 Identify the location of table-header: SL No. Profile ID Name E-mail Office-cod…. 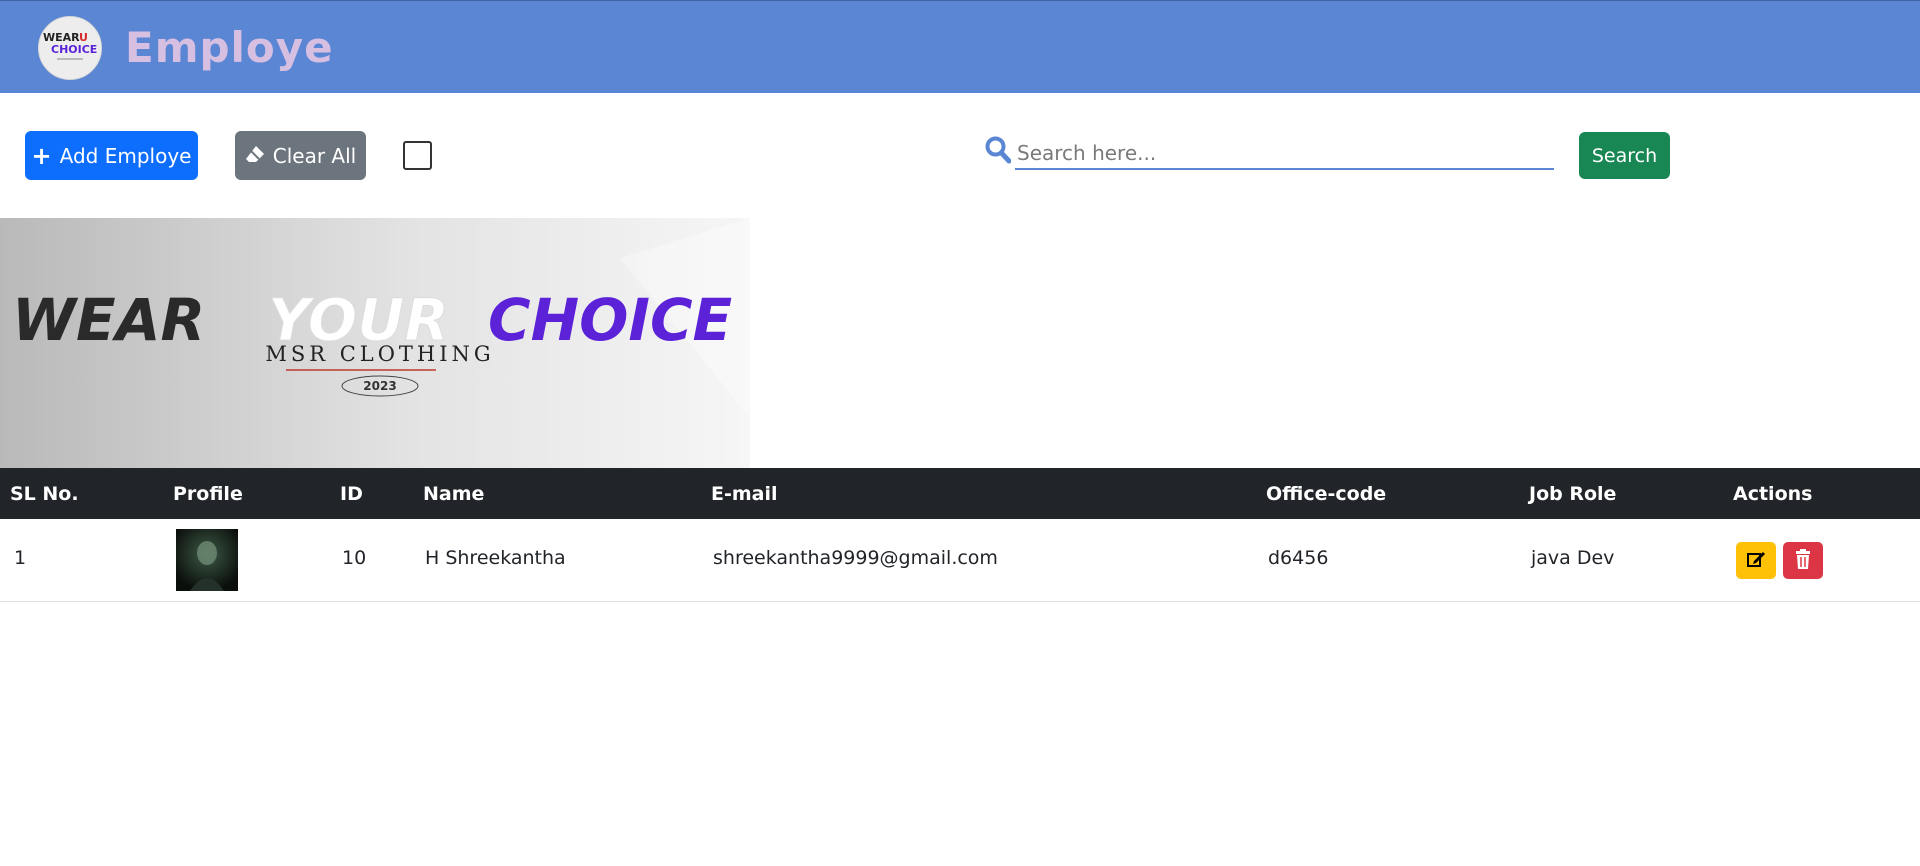
(960, 493).